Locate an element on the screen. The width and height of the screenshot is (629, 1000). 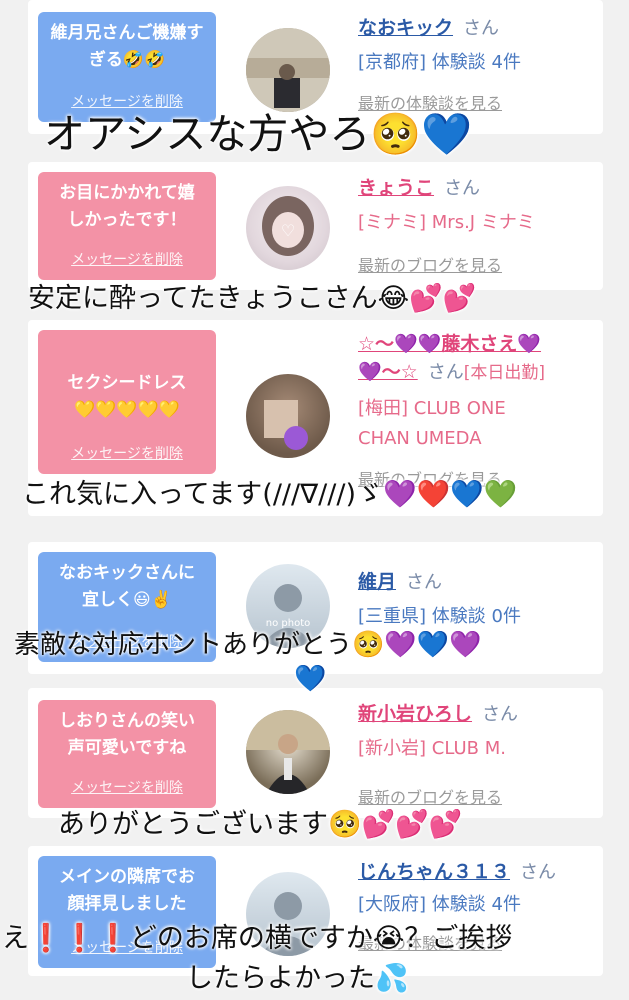
message-text: お目にかかれて嬉しかったです！ is located at coordinates (127, 206).